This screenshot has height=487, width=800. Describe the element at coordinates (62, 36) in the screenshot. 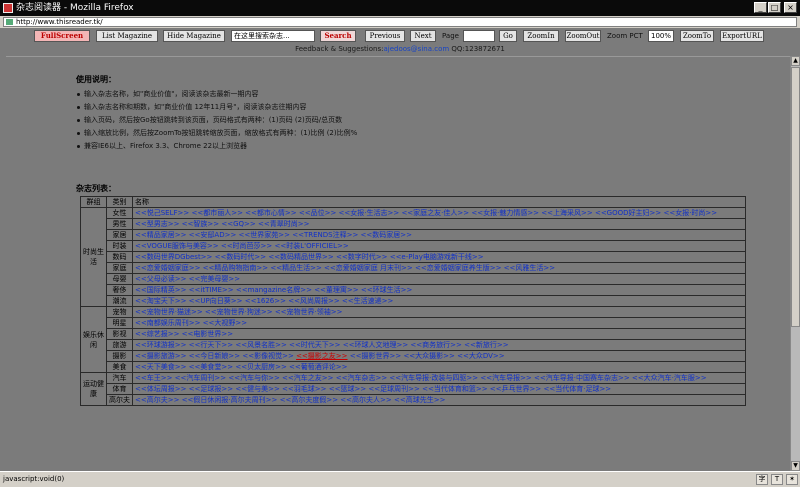

I see `fullscreen-button: FullScreen` at that location.